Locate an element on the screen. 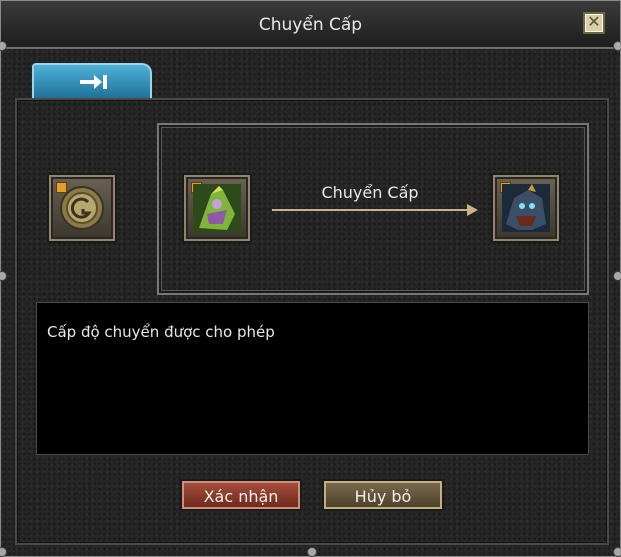  dark-monster-icon is located at coordinates (526, 208).